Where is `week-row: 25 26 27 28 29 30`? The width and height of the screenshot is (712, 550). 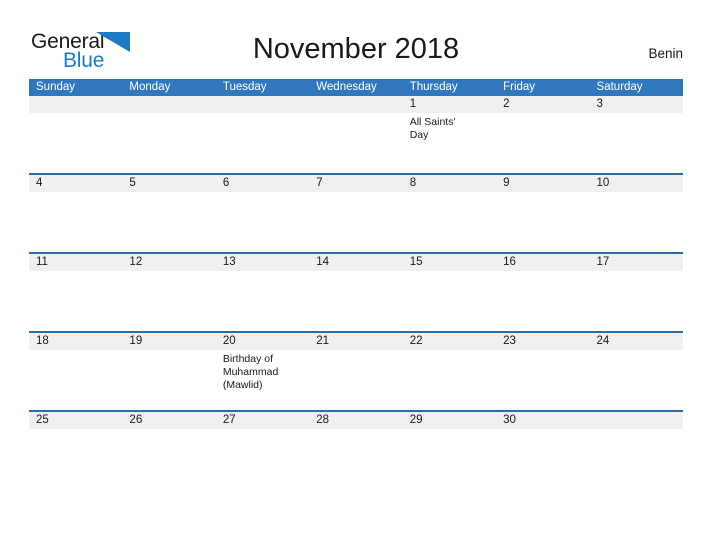 week-row: 25 26 27 28 29 30 is located at coordinates (356, 451).